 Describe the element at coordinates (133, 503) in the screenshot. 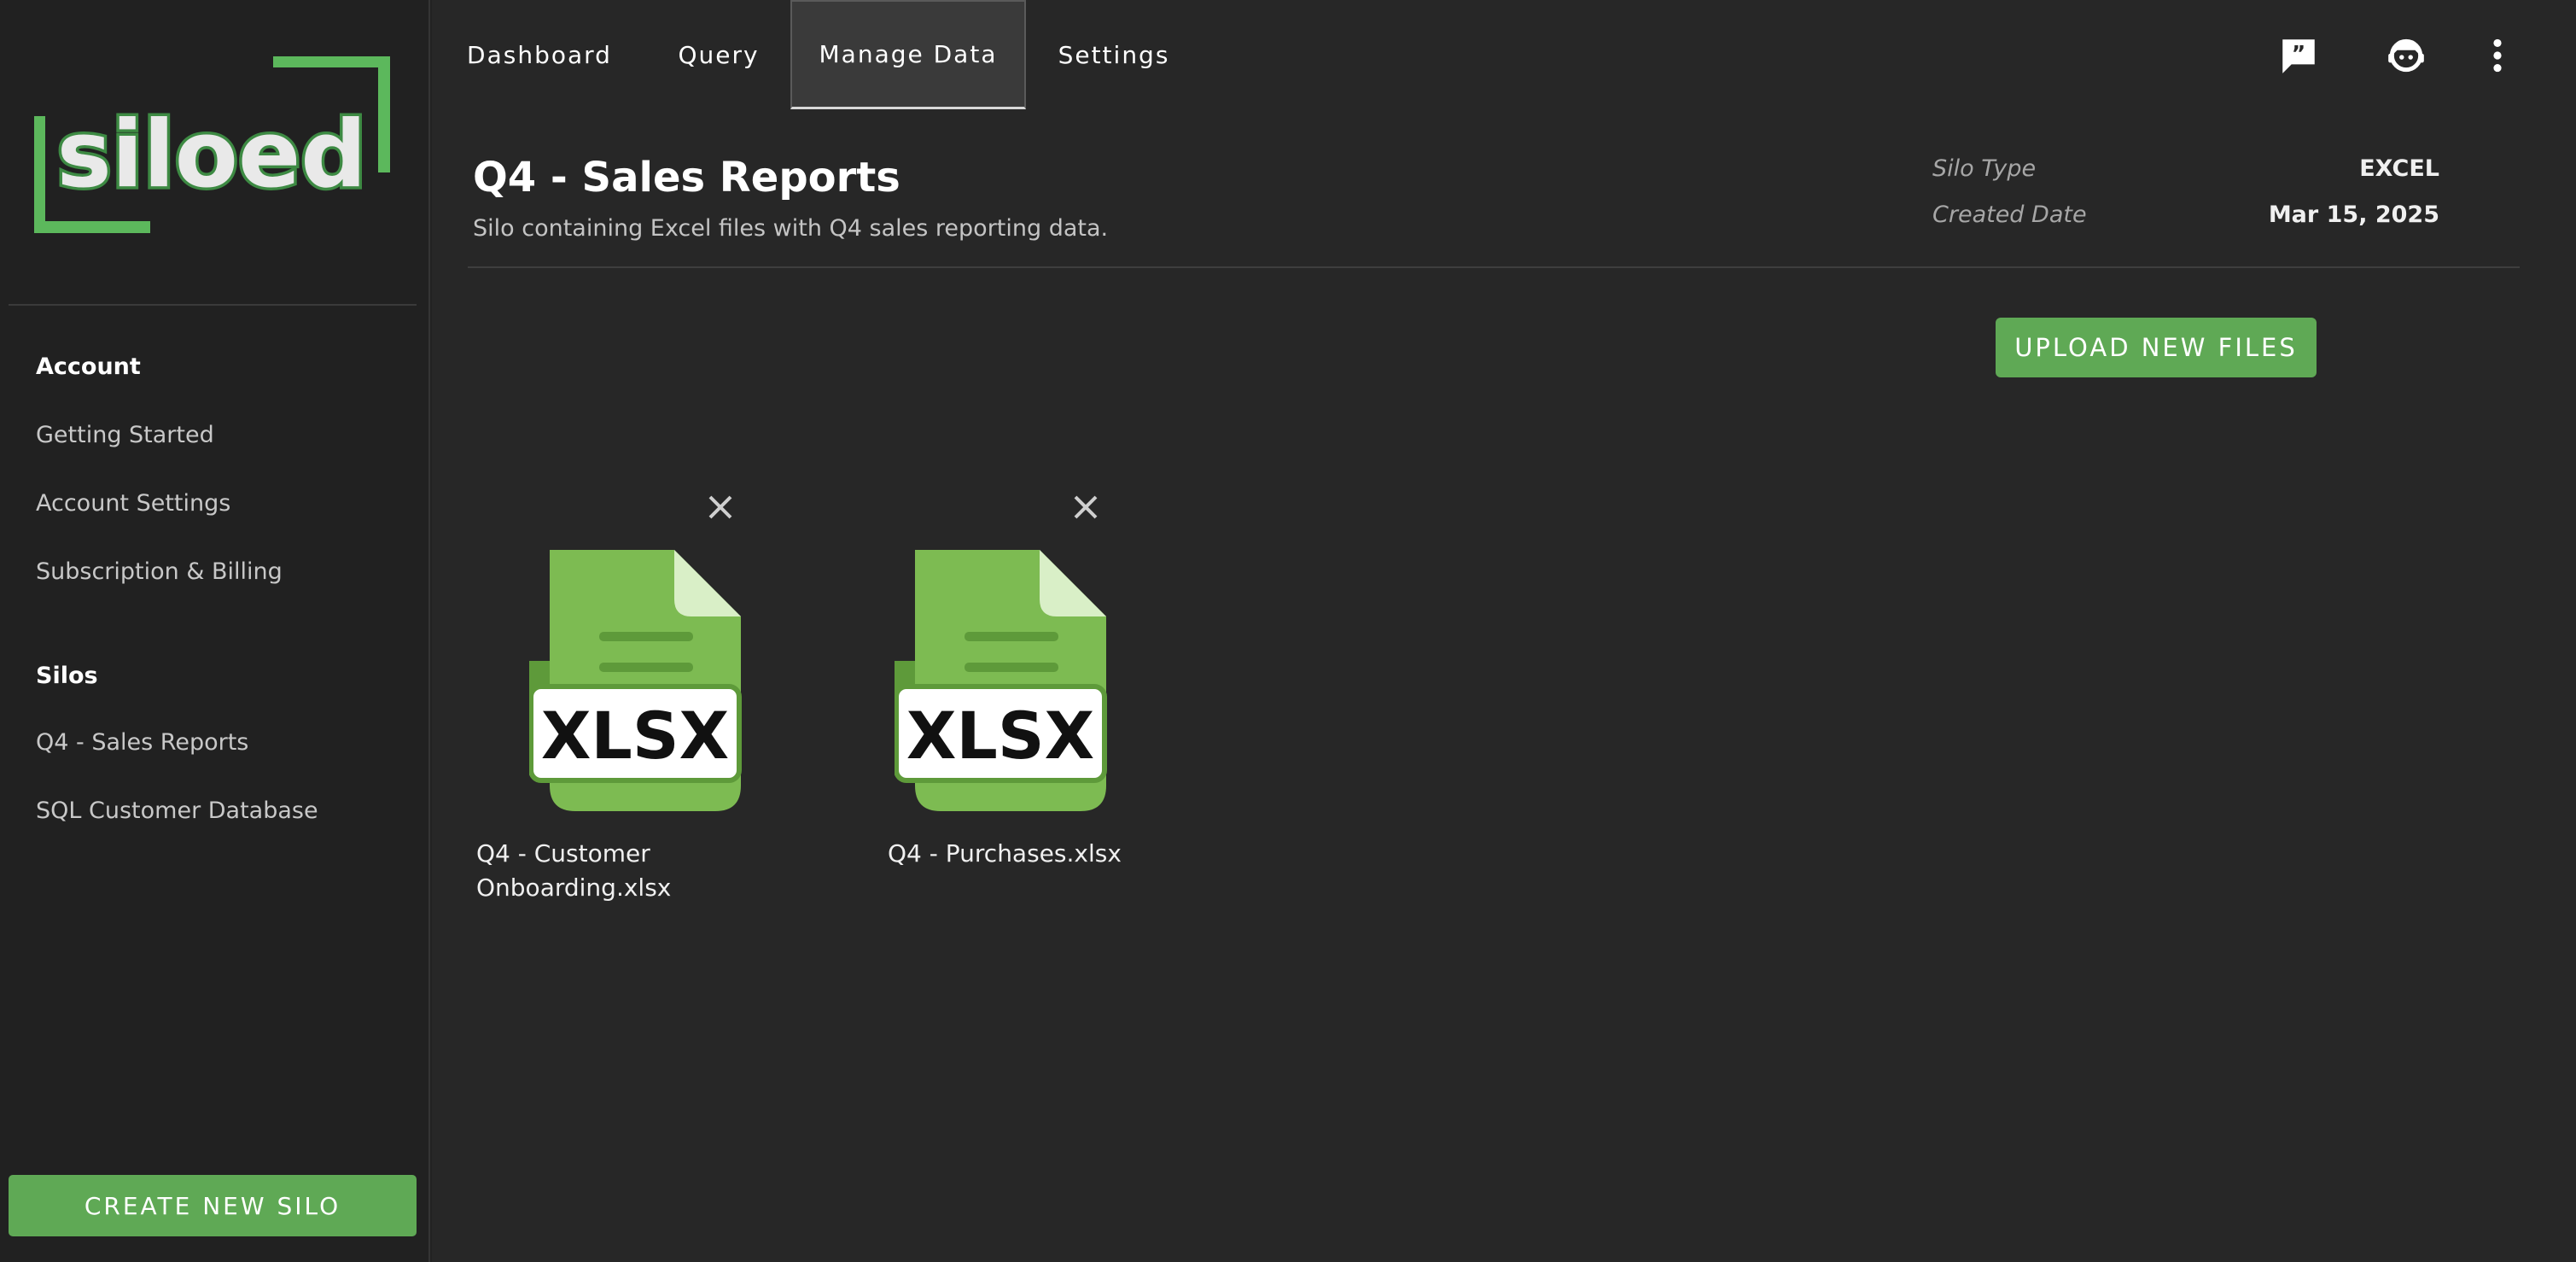

I see `sidebar-item-account-settings: Account Settings` at that location.